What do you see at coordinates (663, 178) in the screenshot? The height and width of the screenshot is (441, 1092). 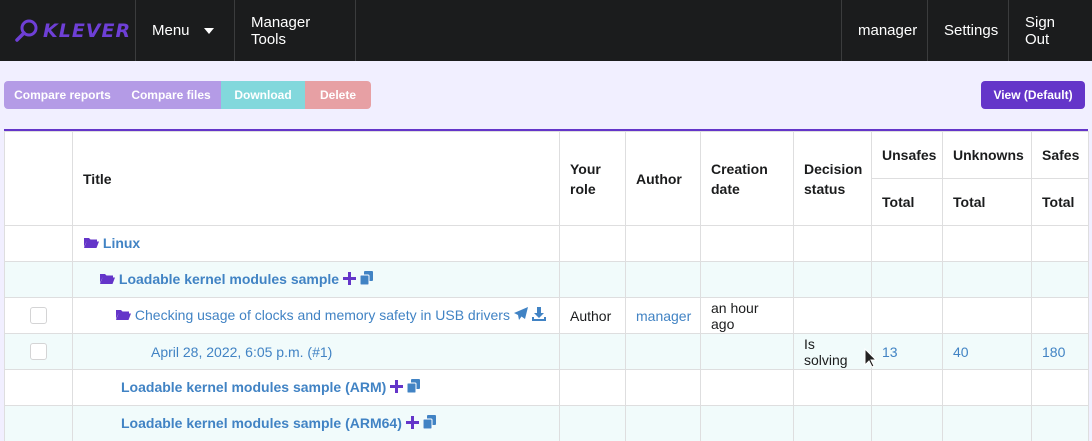 I see `author-column-header: Author` at bounding box center [663, 178].